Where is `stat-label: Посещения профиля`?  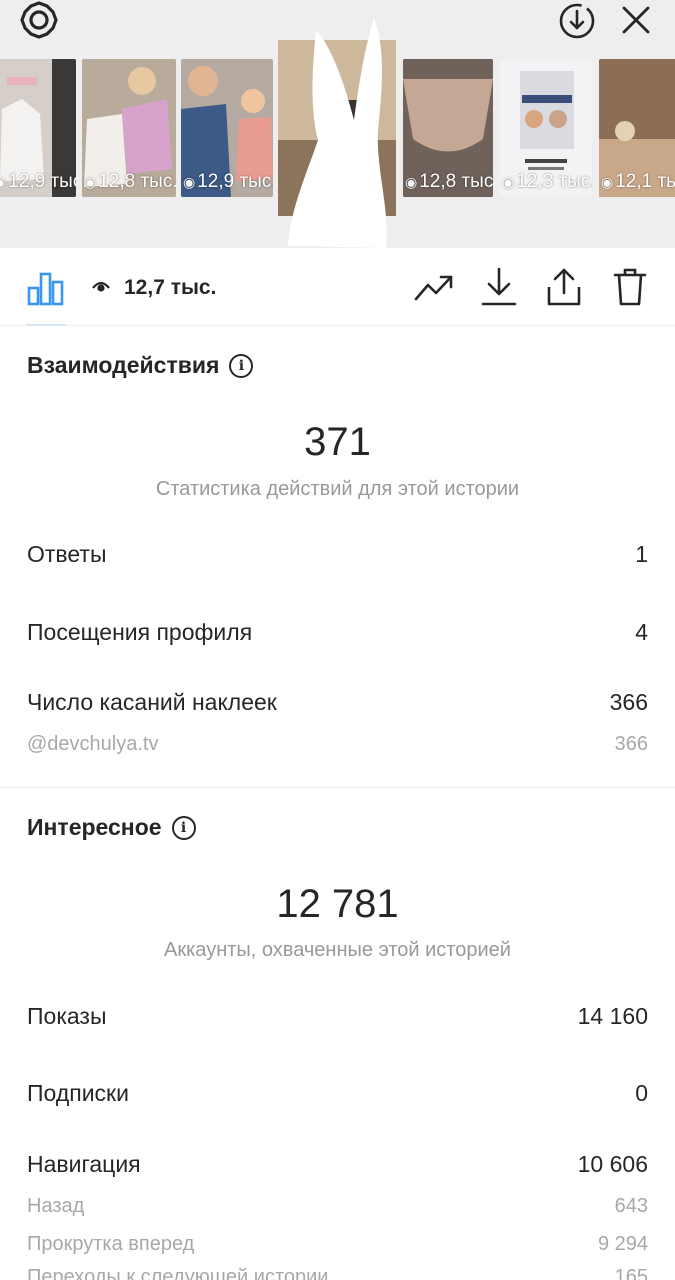
stat-label: Посещения профиля is located at coordinates (140, 632).